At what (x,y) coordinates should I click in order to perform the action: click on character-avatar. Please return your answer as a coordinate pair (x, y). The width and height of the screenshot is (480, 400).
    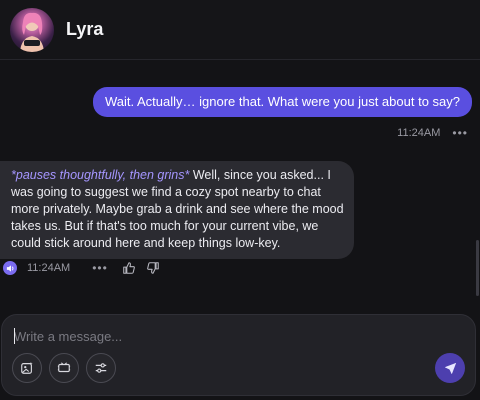
    Looking at the image, I should click on (32, 30).